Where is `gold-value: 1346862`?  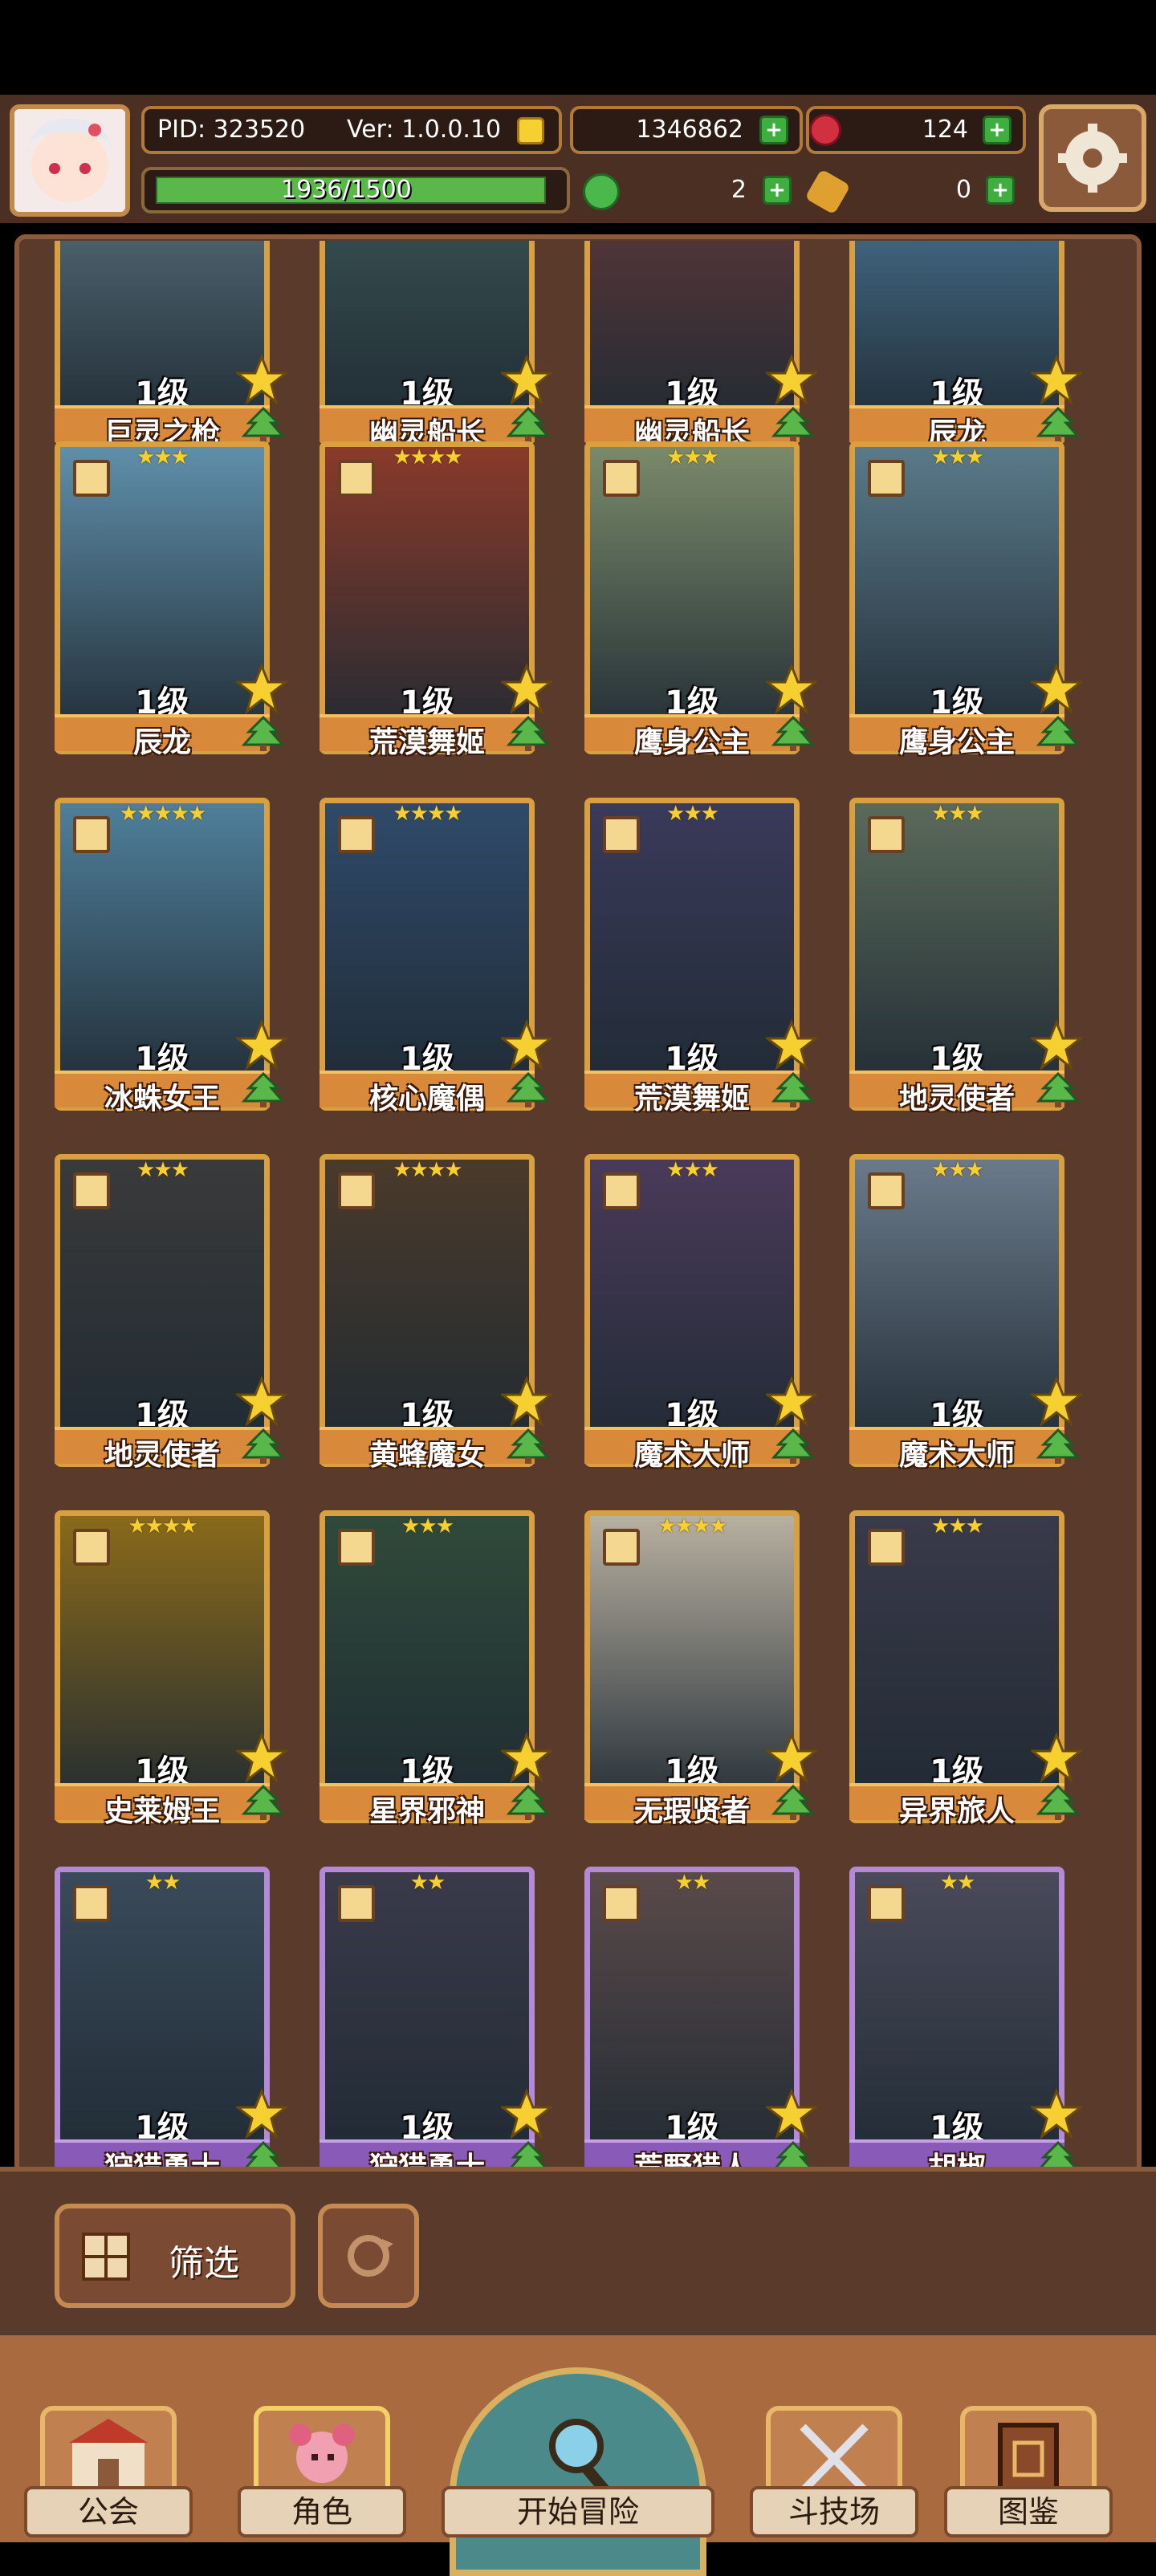
gold-value: 1346862 is located at coordinates (689, 130).